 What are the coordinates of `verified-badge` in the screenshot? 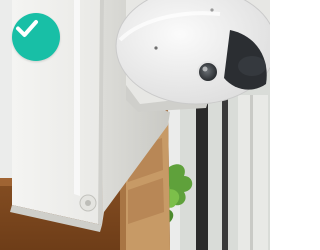 It's located at (36, 37).